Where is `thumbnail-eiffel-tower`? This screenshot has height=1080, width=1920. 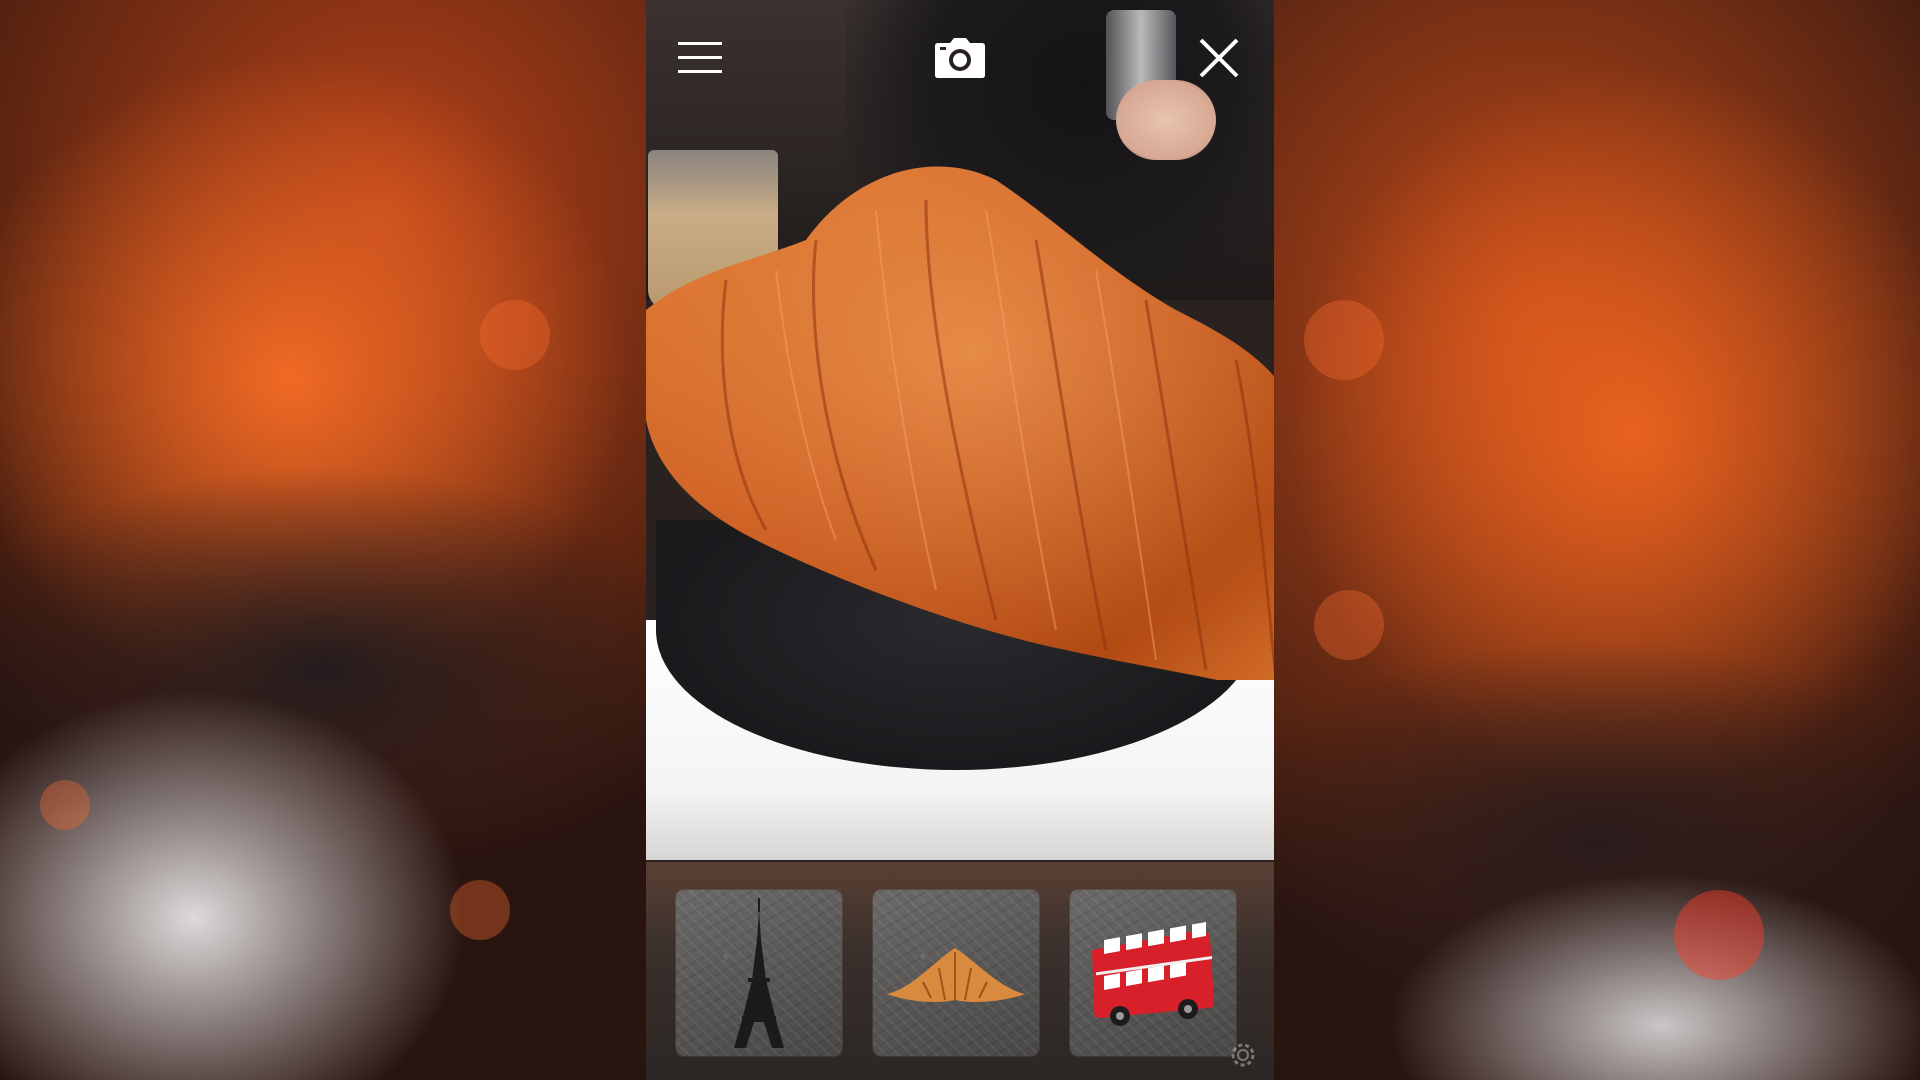
thumbnail-eiffel-tower is located at coordinates (759, 973).